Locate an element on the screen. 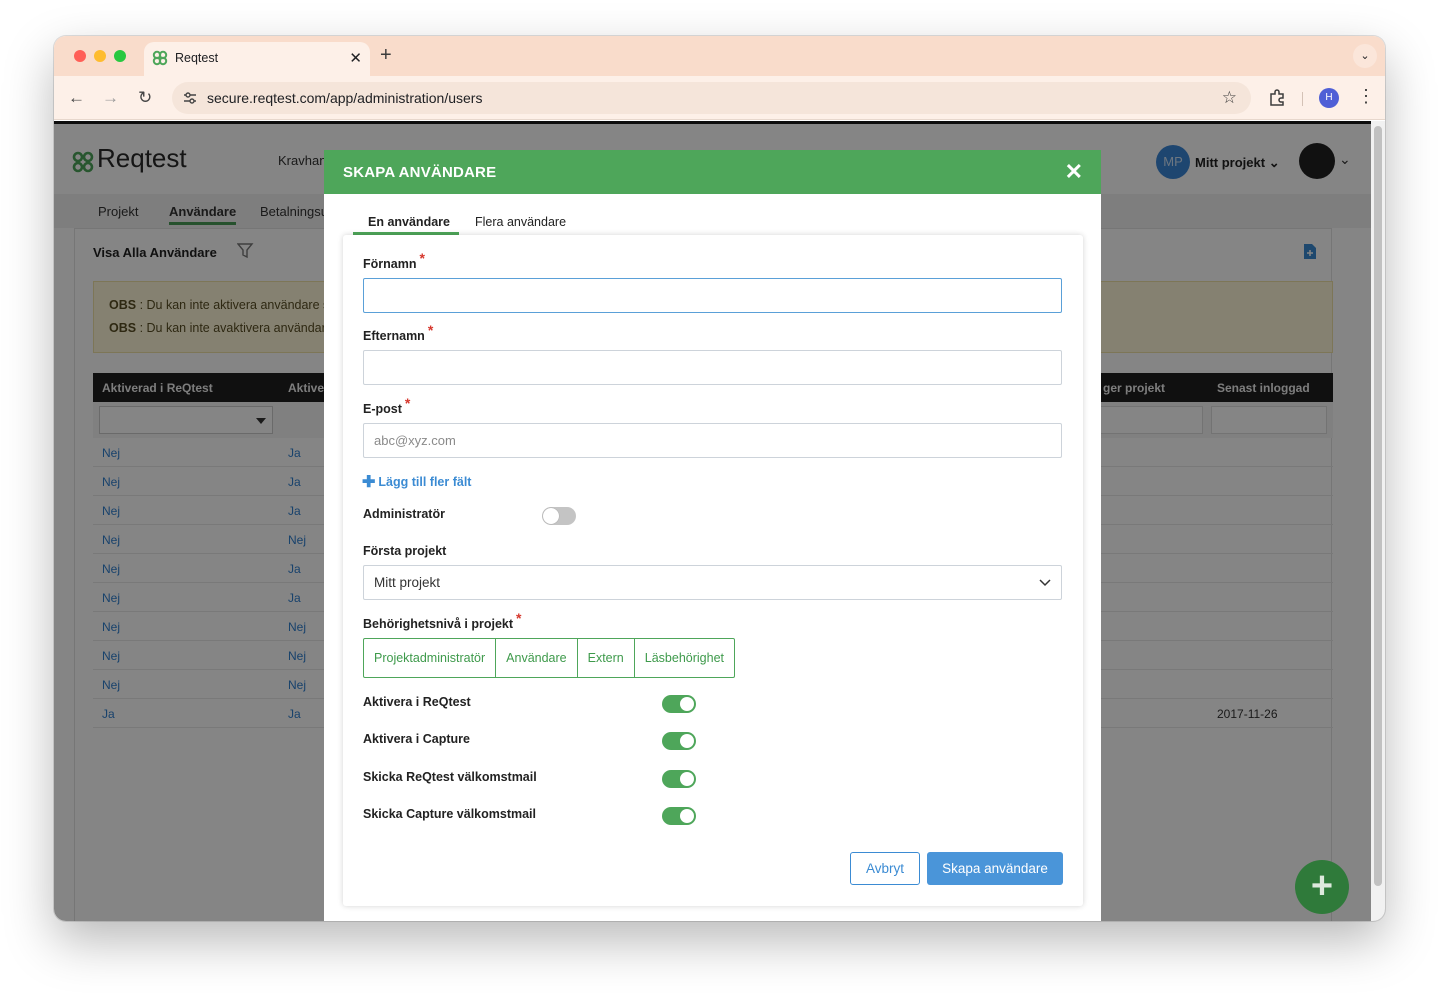  activate-capture-toggle is located at coordinates (679, 741).